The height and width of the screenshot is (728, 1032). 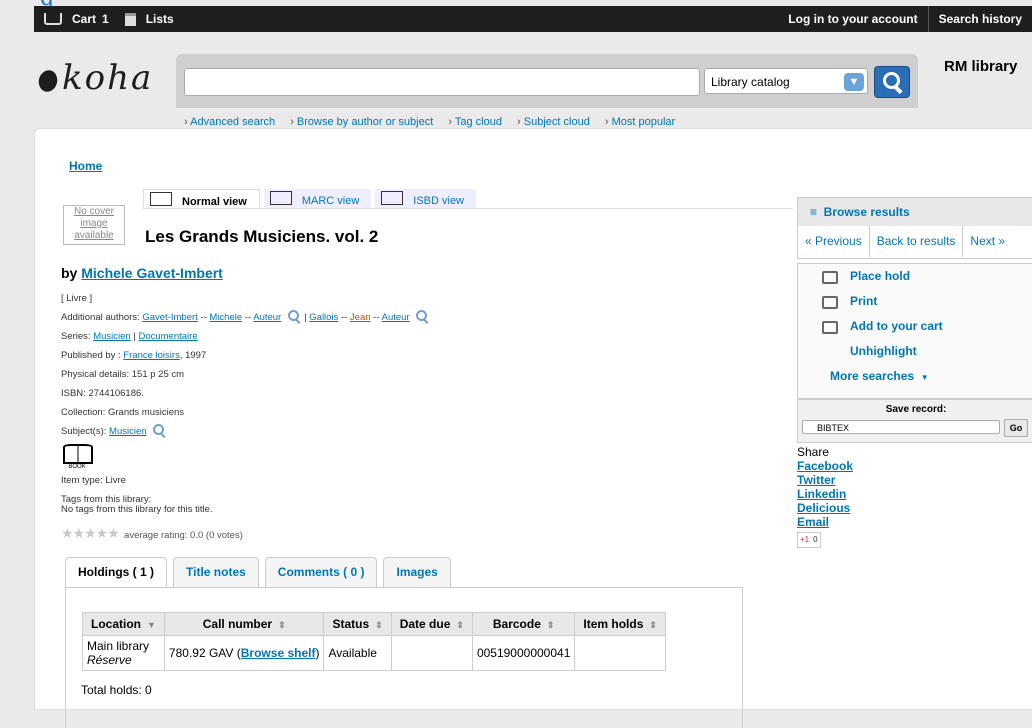 I want to click on search-scope-select: Library catalog ▼, so click(x=786, y=81).